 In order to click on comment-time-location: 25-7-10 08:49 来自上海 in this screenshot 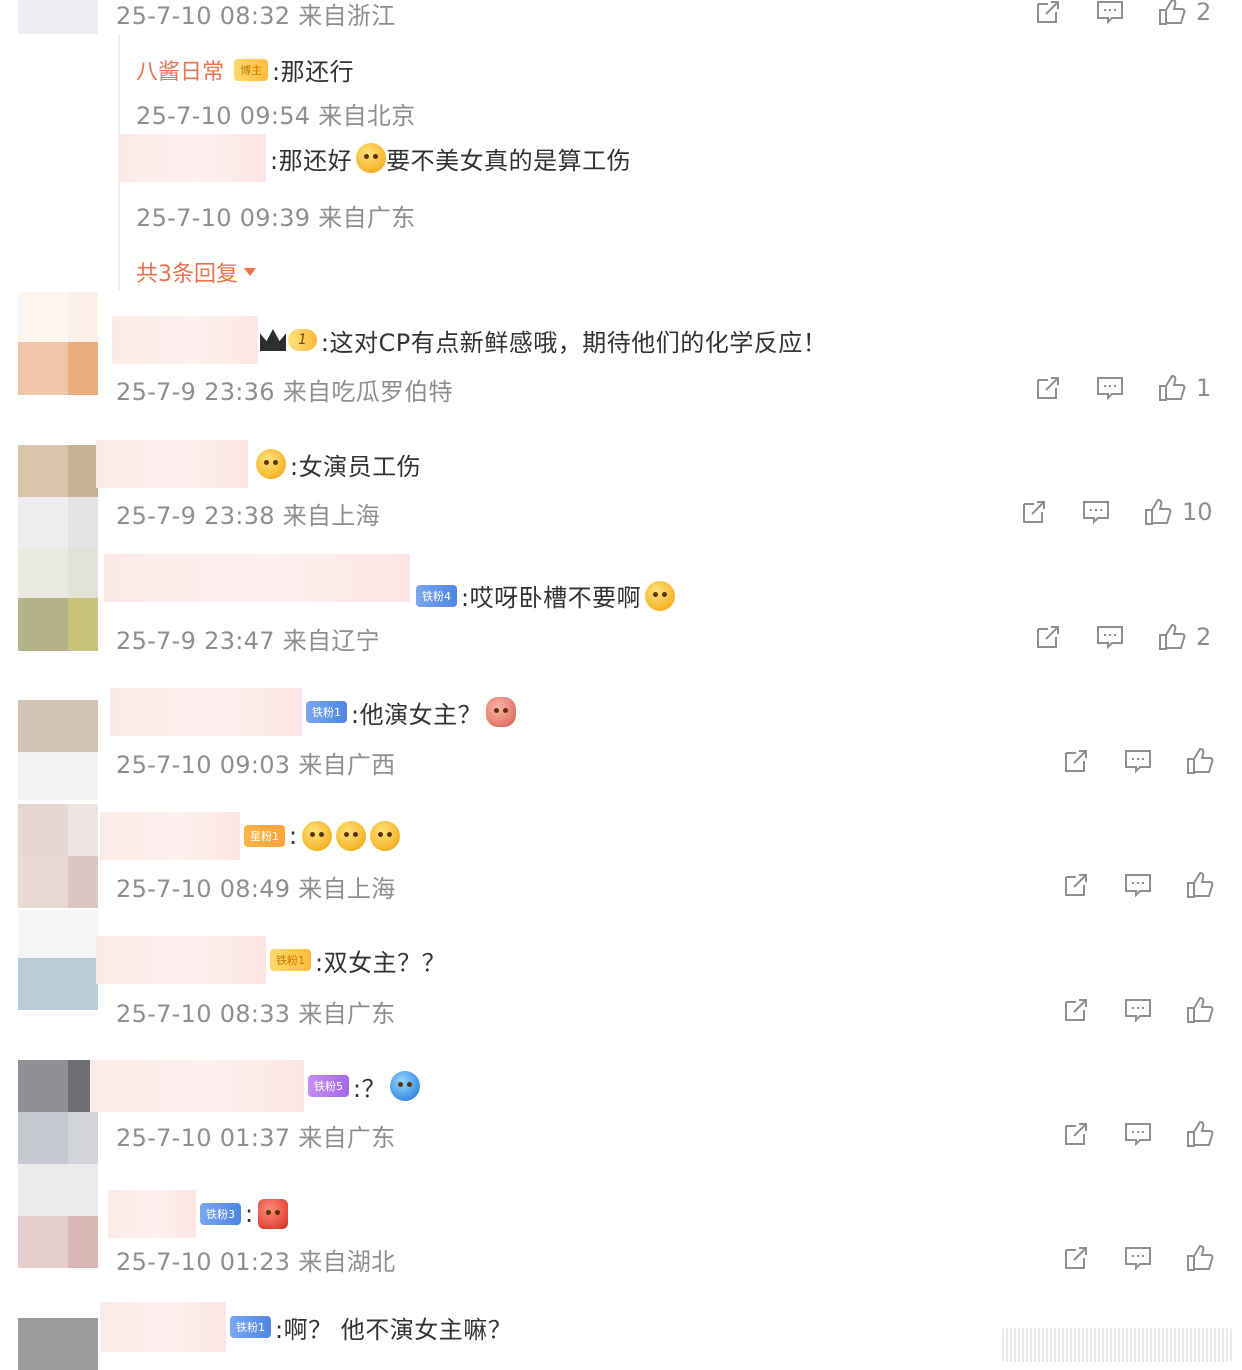, I will do `click(256, 889)`.